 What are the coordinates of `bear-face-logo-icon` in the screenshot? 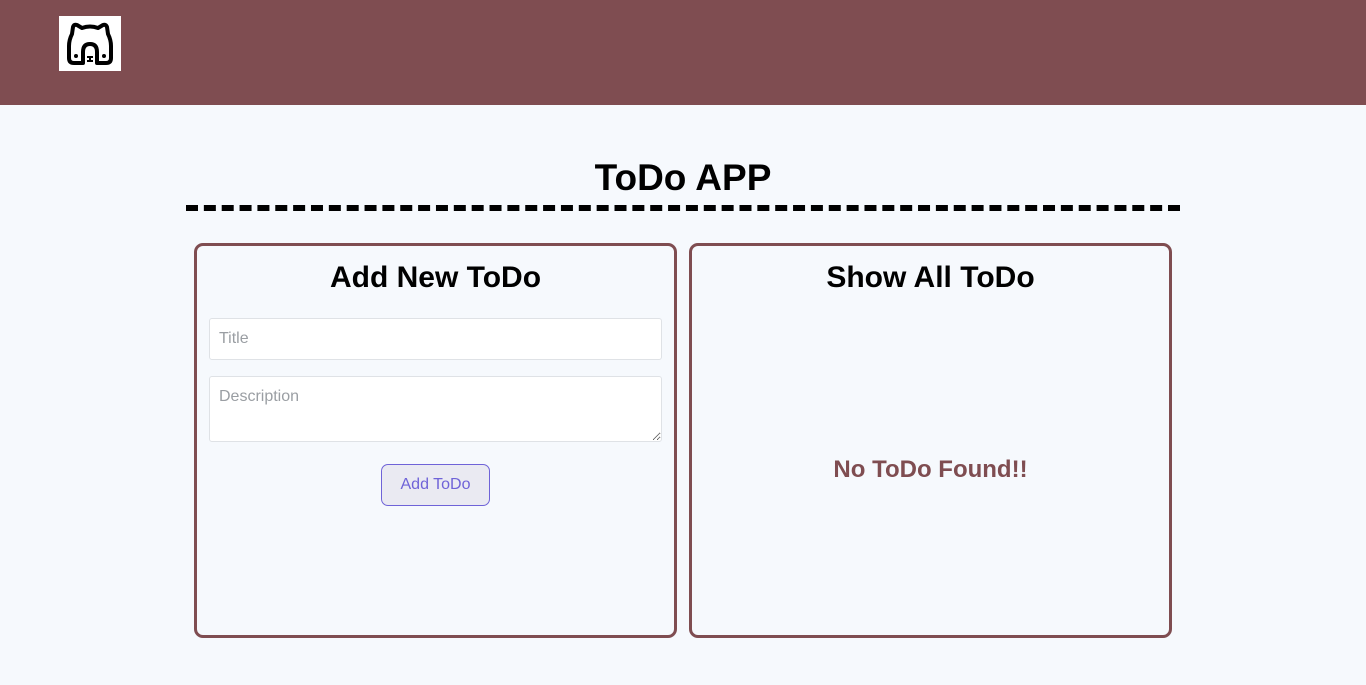 It's located at (90, 43).